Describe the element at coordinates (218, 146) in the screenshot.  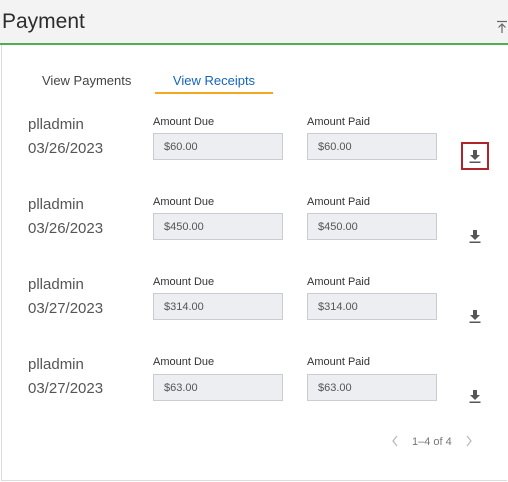
I see `amount-due-field: $60.00` at that location.